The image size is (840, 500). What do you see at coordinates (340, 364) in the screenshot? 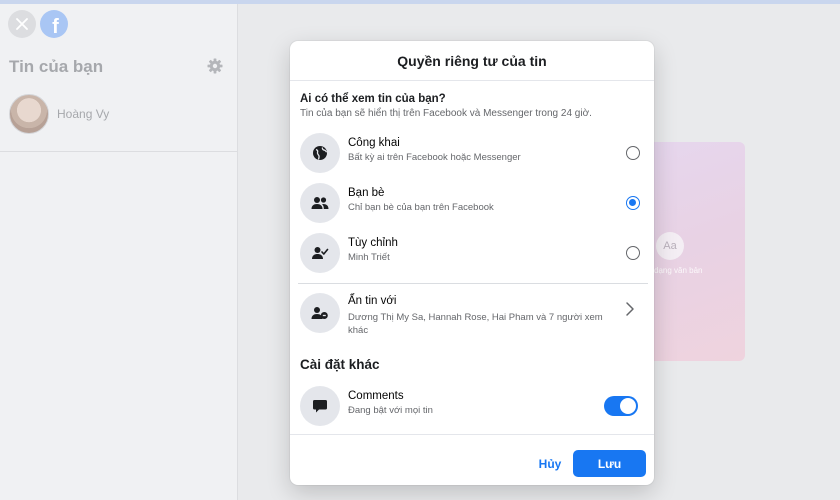
I see `other-settings-heading: Cài đặt khác` at bounding box center [340, 364].